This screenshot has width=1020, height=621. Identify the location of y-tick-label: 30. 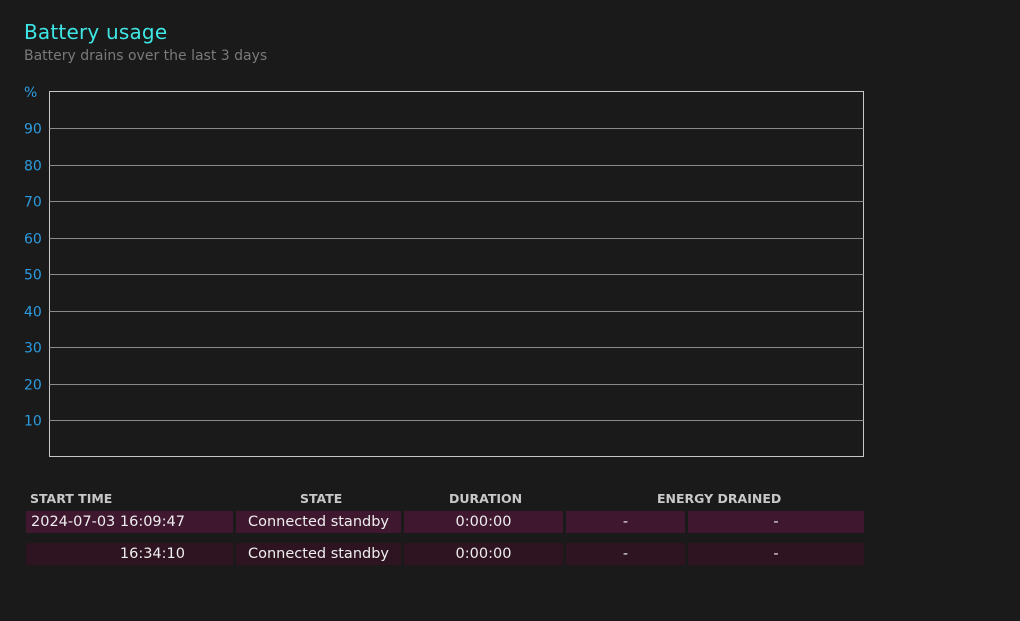
(33, 349).